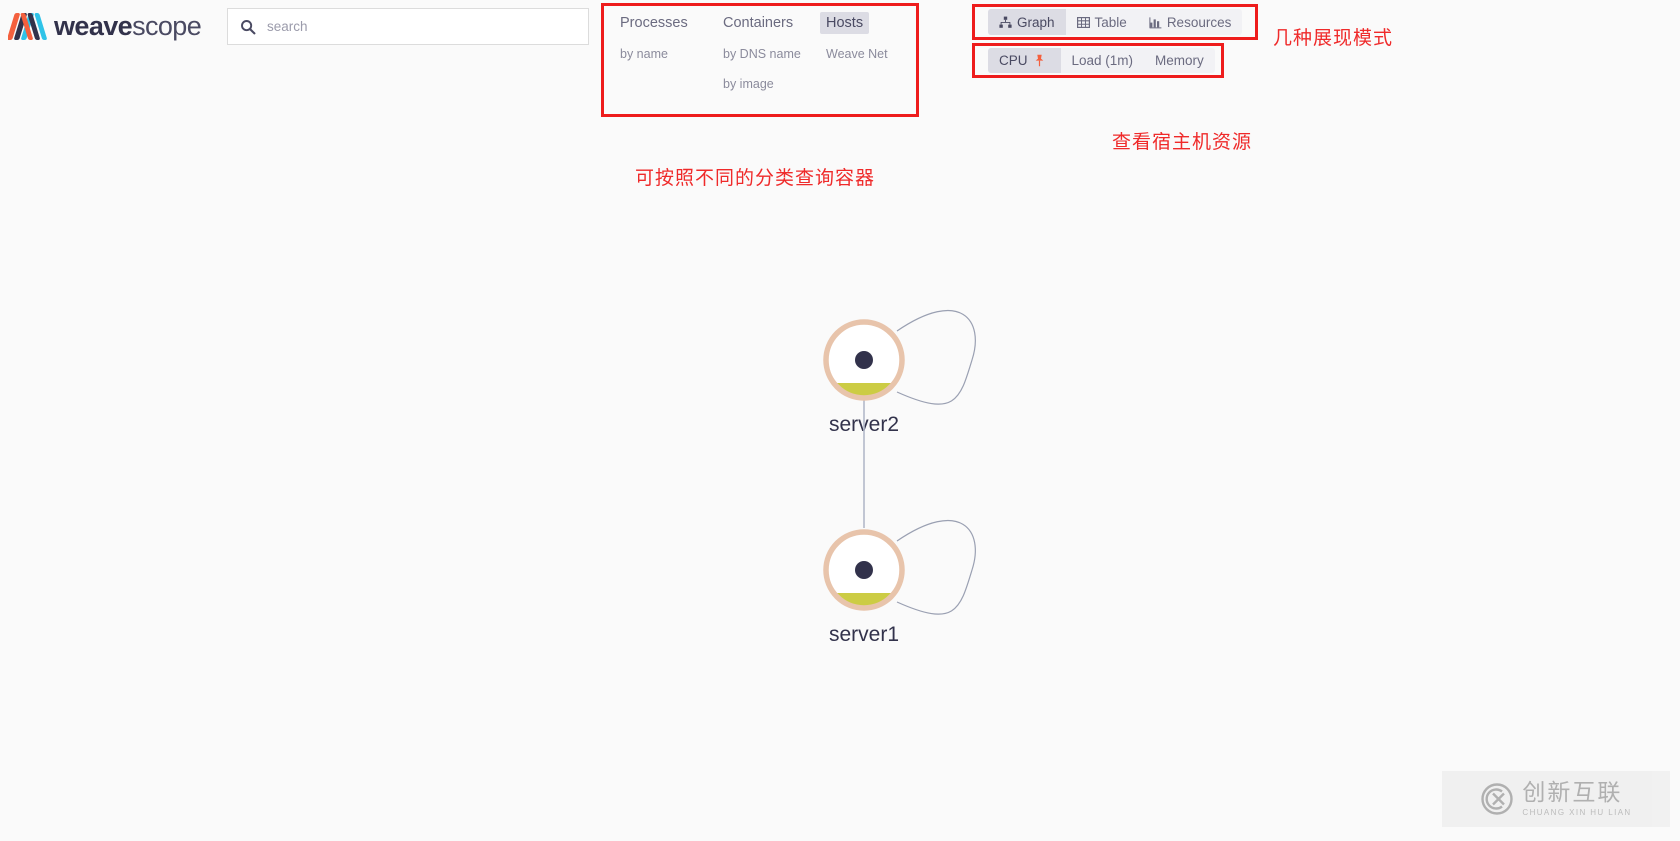 This screenshot has width=1680, height=841. I want to click on metric-cpu: CPU, so click(1024, 60).